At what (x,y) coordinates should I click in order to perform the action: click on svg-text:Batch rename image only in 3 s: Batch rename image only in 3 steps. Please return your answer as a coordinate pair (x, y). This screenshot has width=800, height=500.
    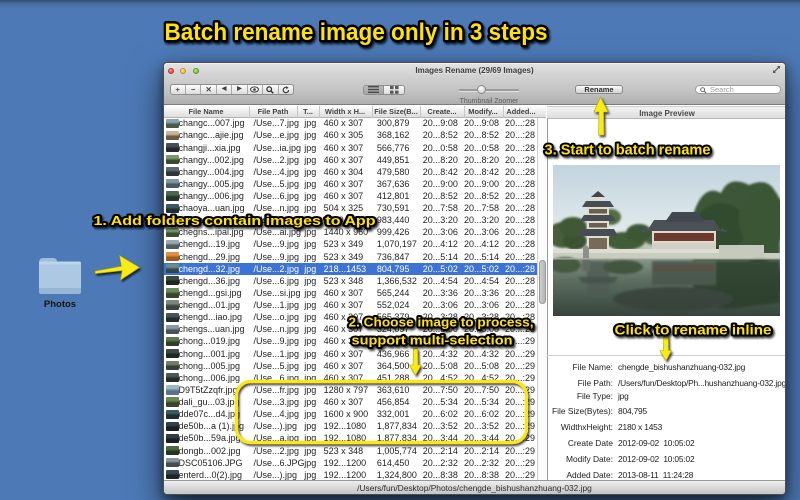
    Looking at the image, I should click on (356, 32).